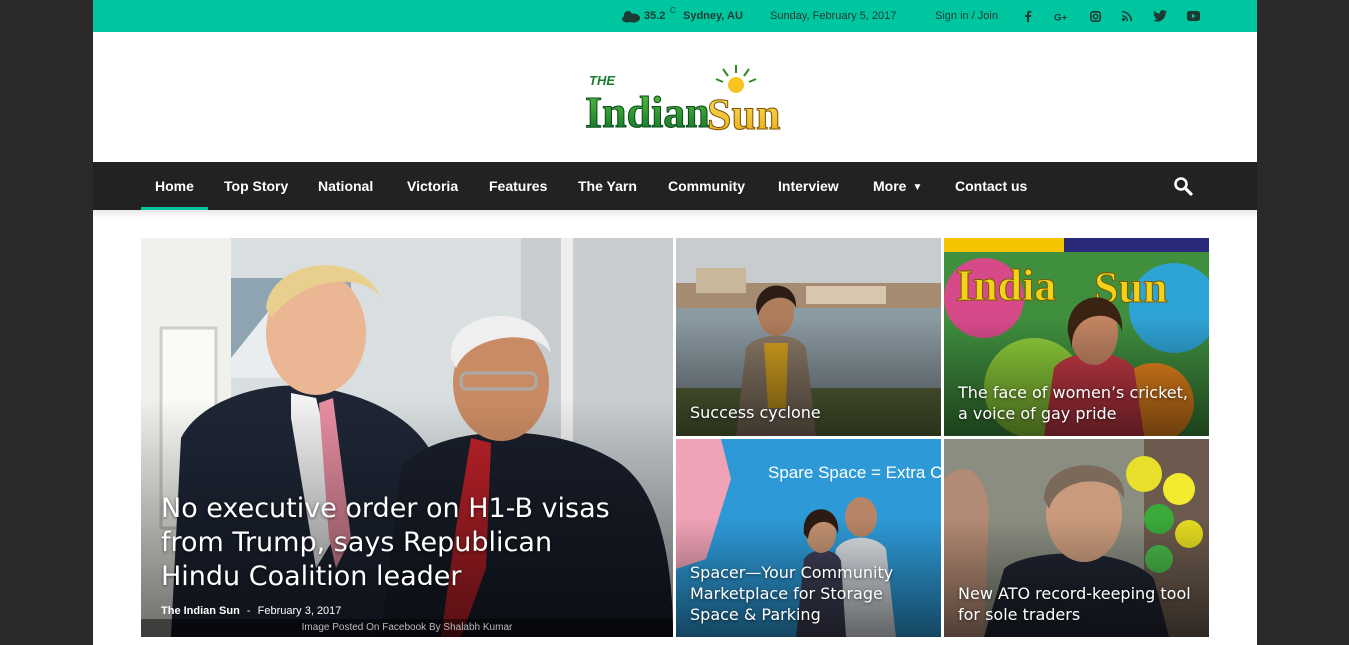  Describe the element at coordinates (432, 186) in the screenshot. I see `nav-victoria: Victoria` at that location.